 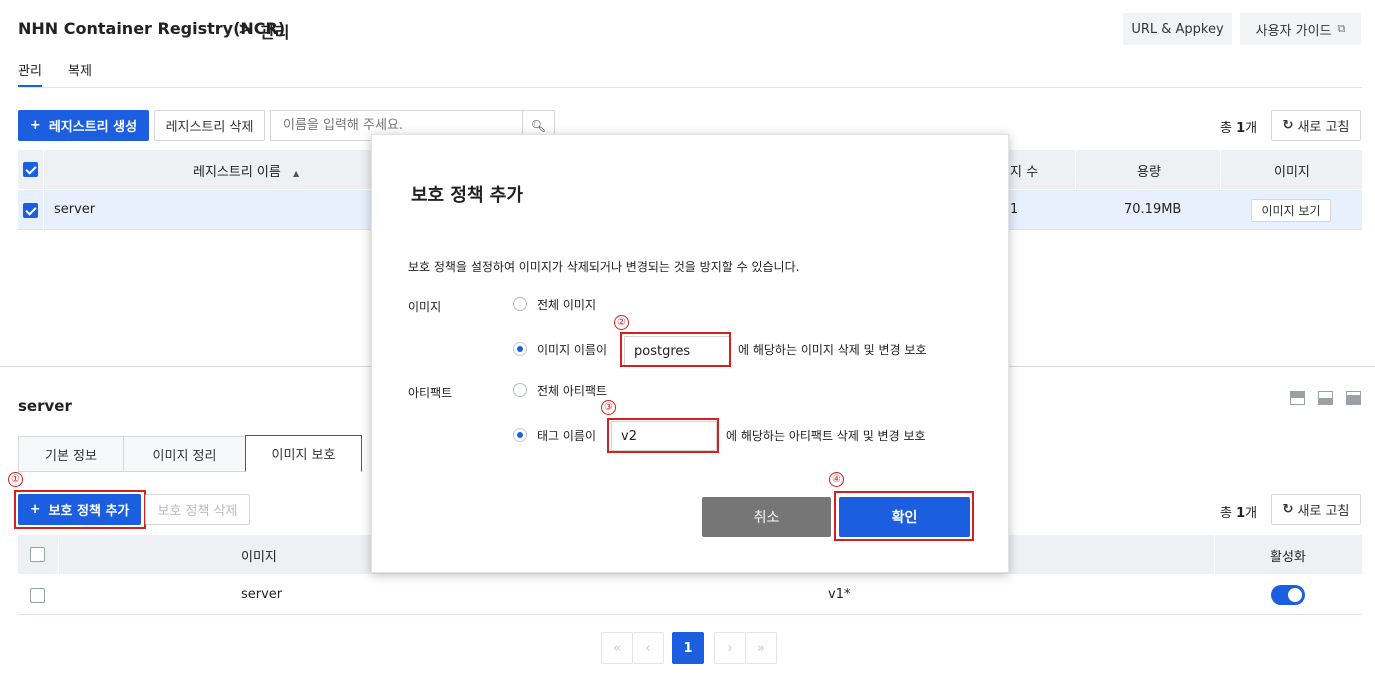 I want to click on tab-basic-info: 기본 정보, so click(x=71, y=454).